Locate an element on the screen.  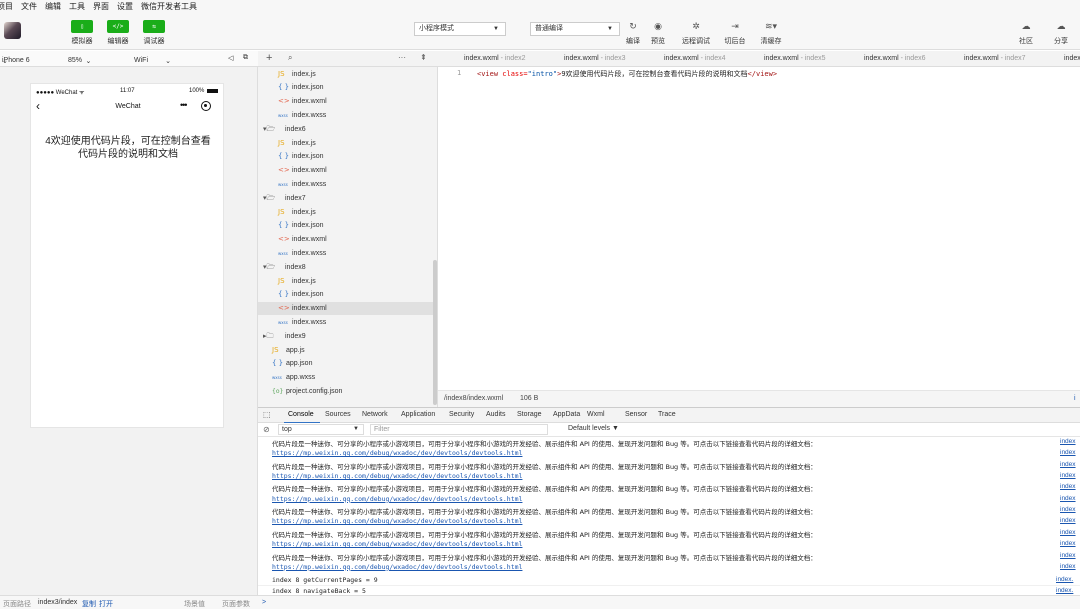
mode-select: 小程序模式 ▼ is located at coordinates (460, 29).